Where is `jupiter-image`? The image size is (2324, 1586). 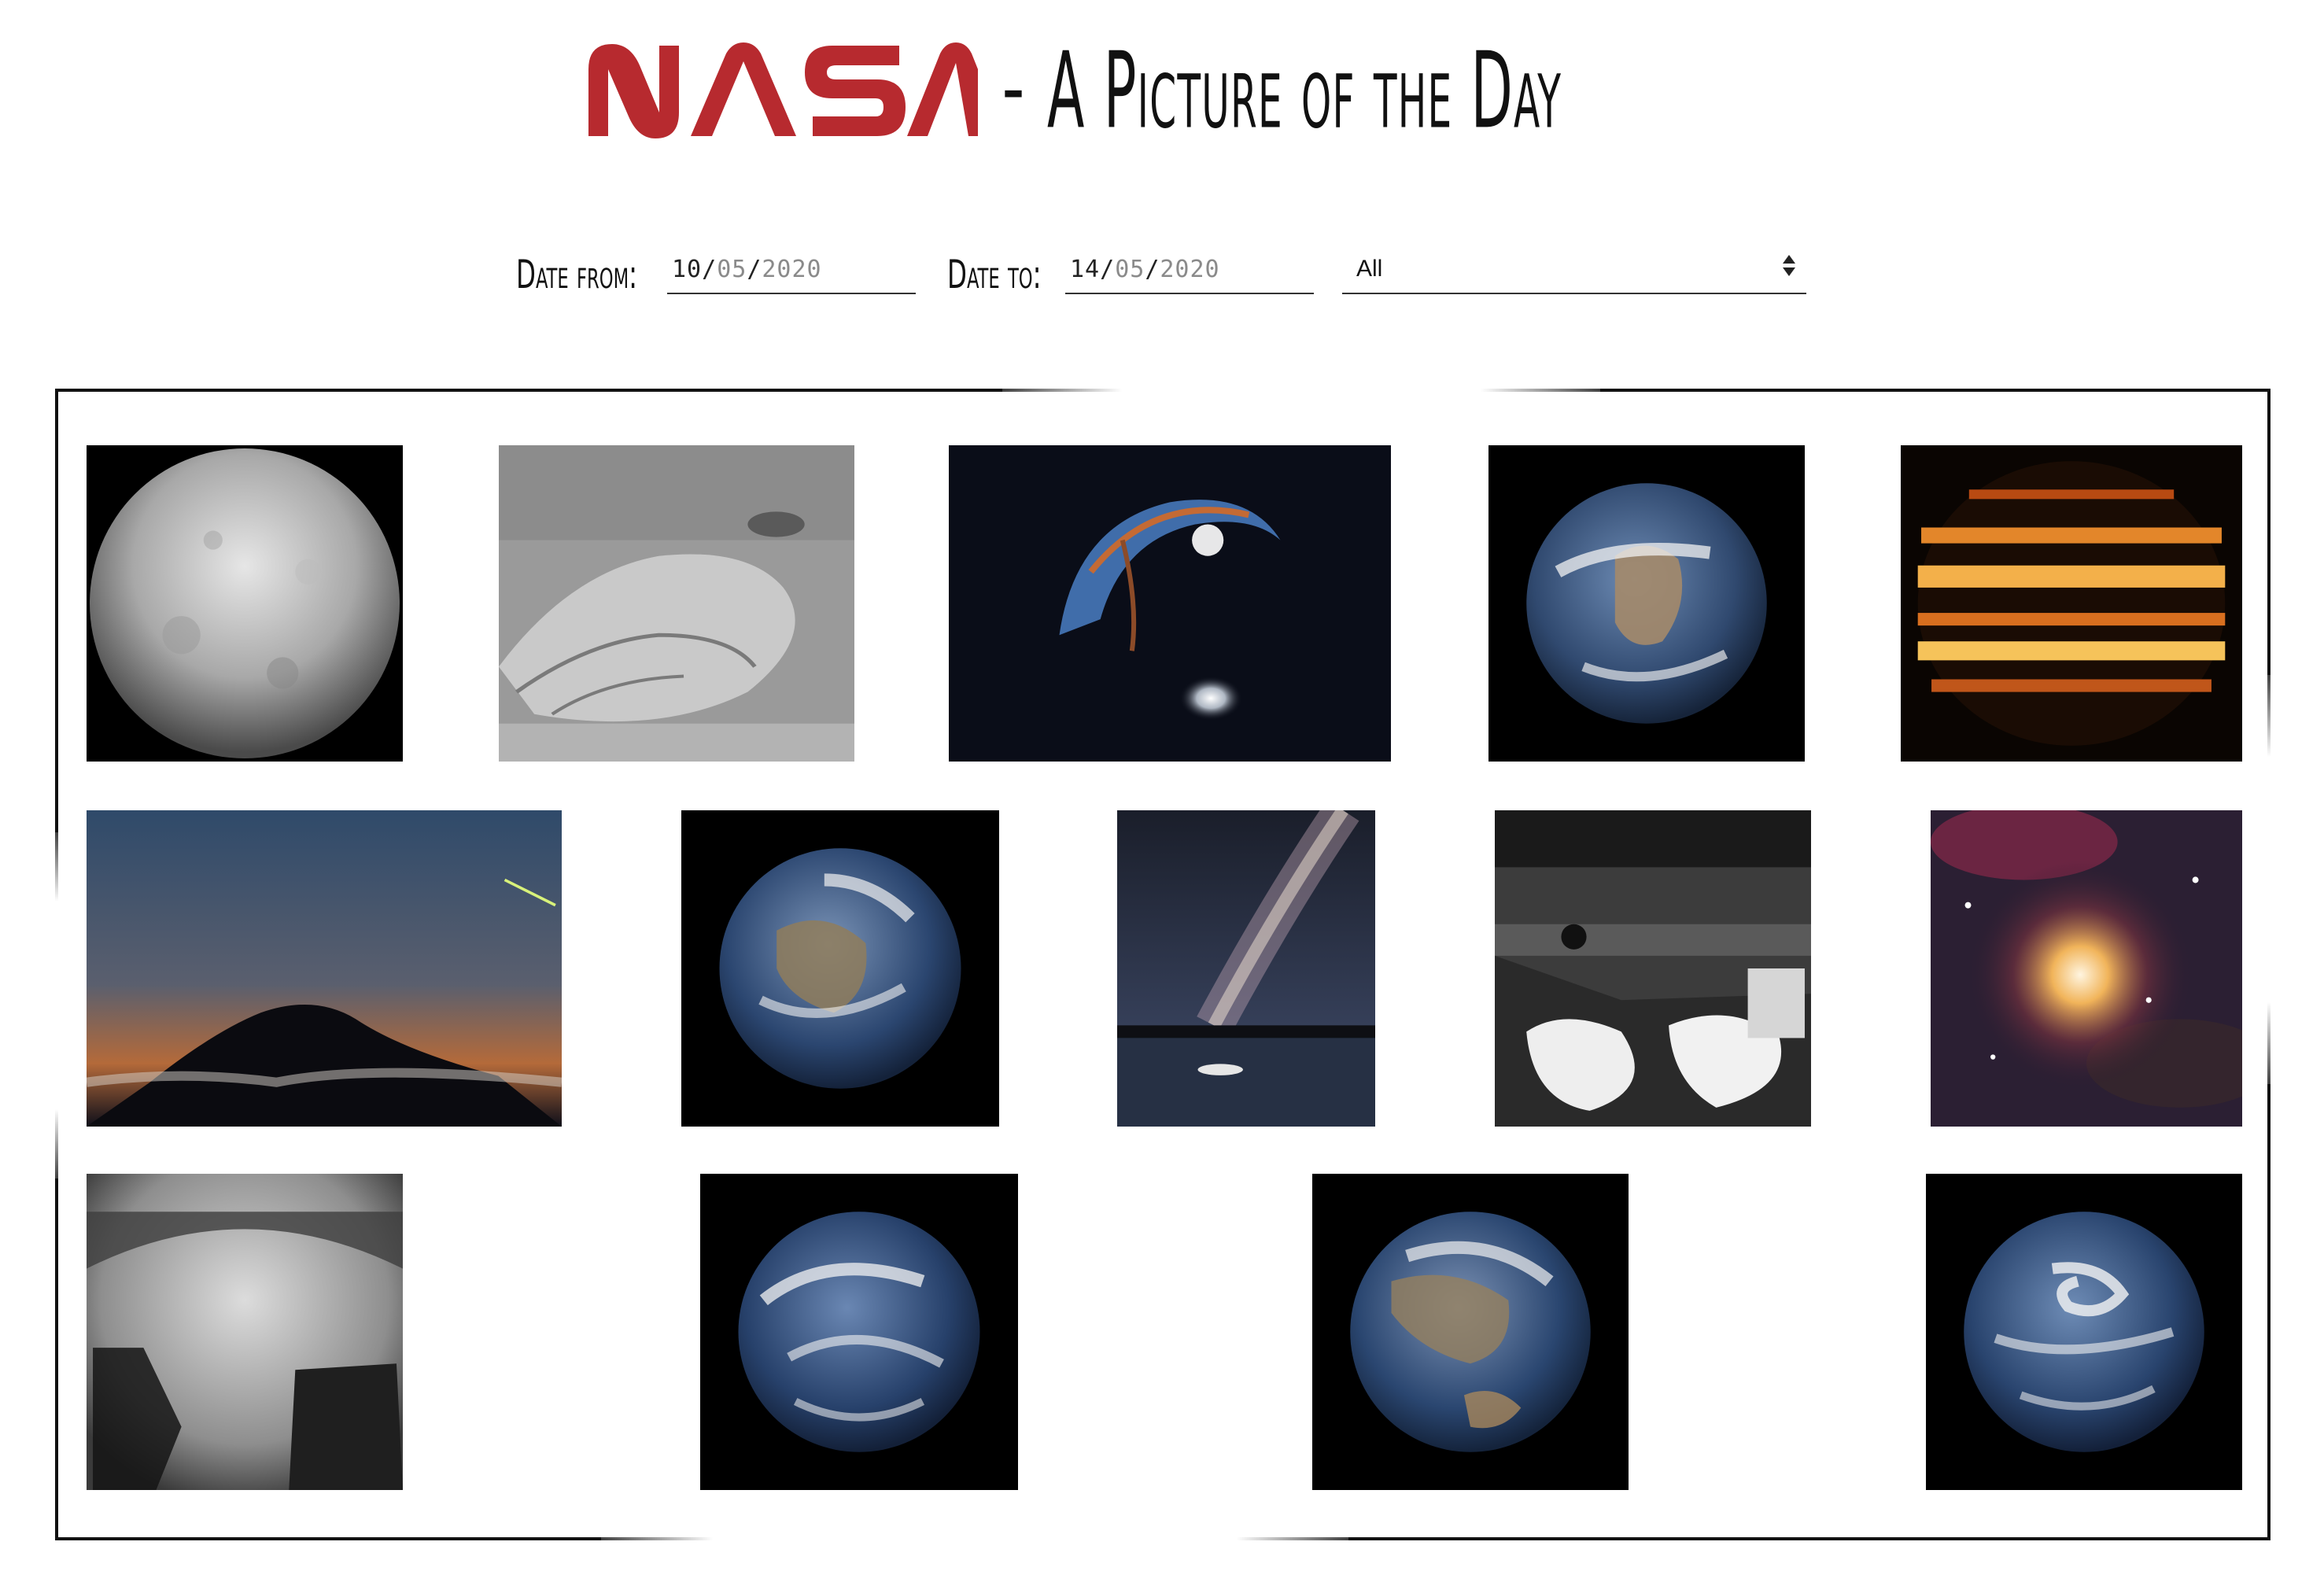 jupiter-image is located at coordinates (2071, 603).